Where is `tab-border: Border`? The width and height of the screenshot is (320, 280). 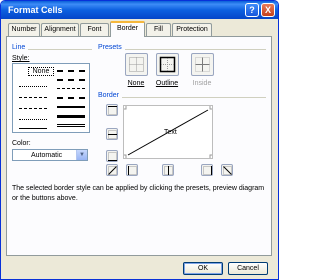
tab-border: Border is located at coordinates (127, 29).